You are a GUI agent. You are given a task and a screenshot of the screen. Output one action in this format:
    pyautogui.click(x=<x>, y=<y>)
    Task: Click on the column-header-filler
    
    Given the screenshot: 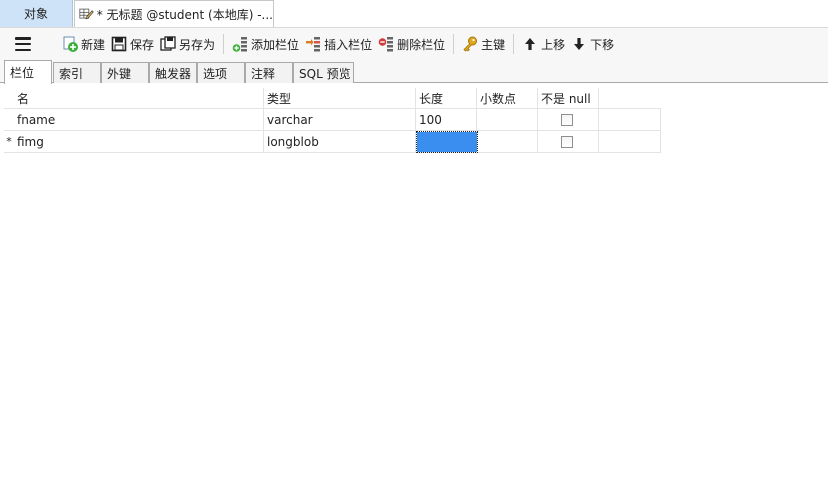 What is the action you would take?
    pyautogui.click(x=630, y=98)
    